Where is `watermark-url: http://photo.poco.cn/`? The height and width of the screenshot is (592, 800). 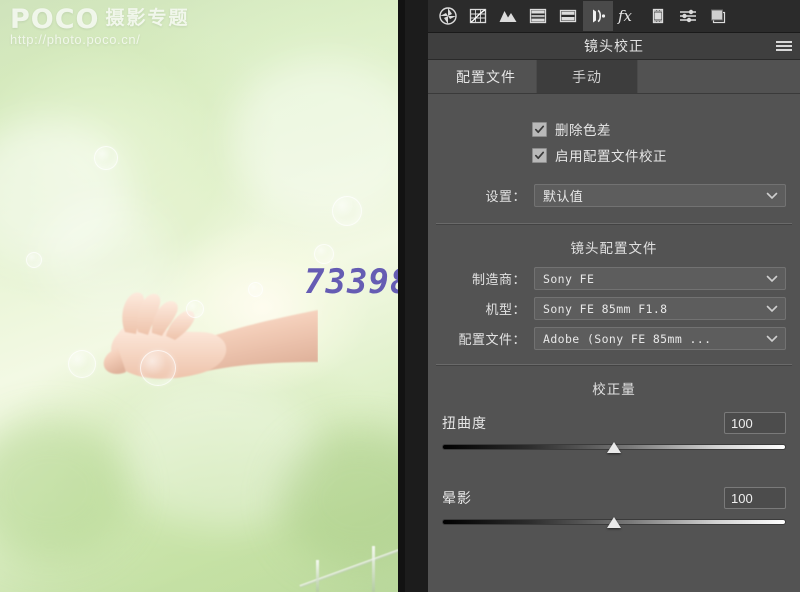 watermark-url: http://photo.poco.cn/ is located at coordinates (75, 39).